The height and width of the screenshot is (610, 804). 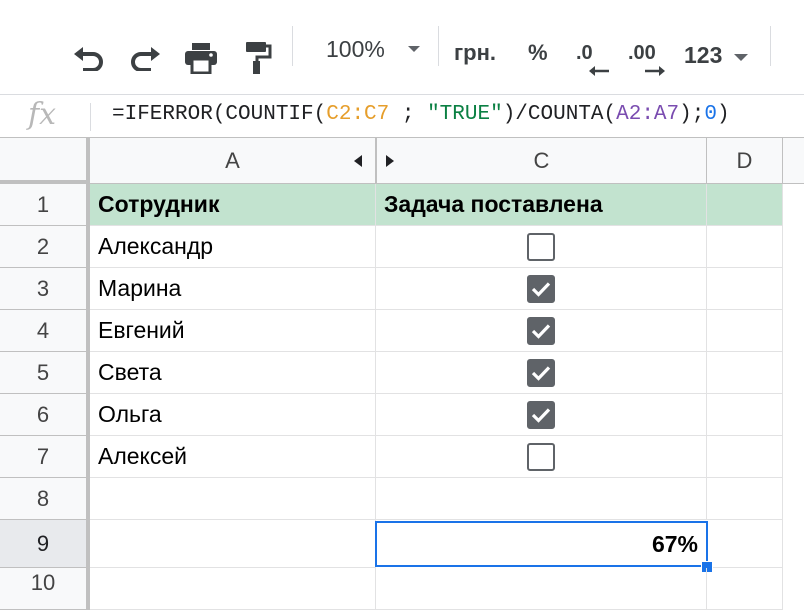 What do you see at coordinates (233, 499) in the screenshot?
I see `cell-a8` at bounding box center [233, 499].